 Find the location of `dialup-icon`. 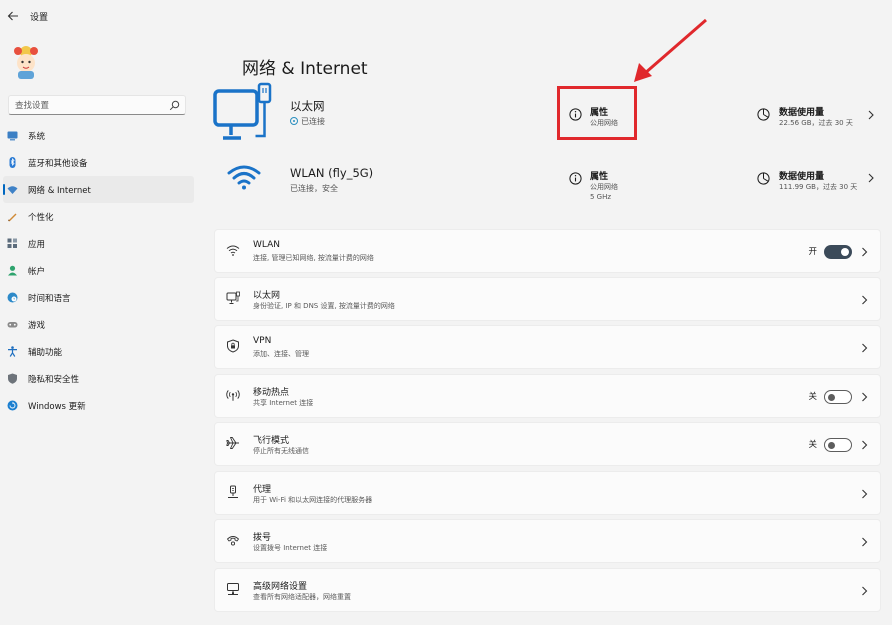

dialup-icon is located at coordinates (233, 541).